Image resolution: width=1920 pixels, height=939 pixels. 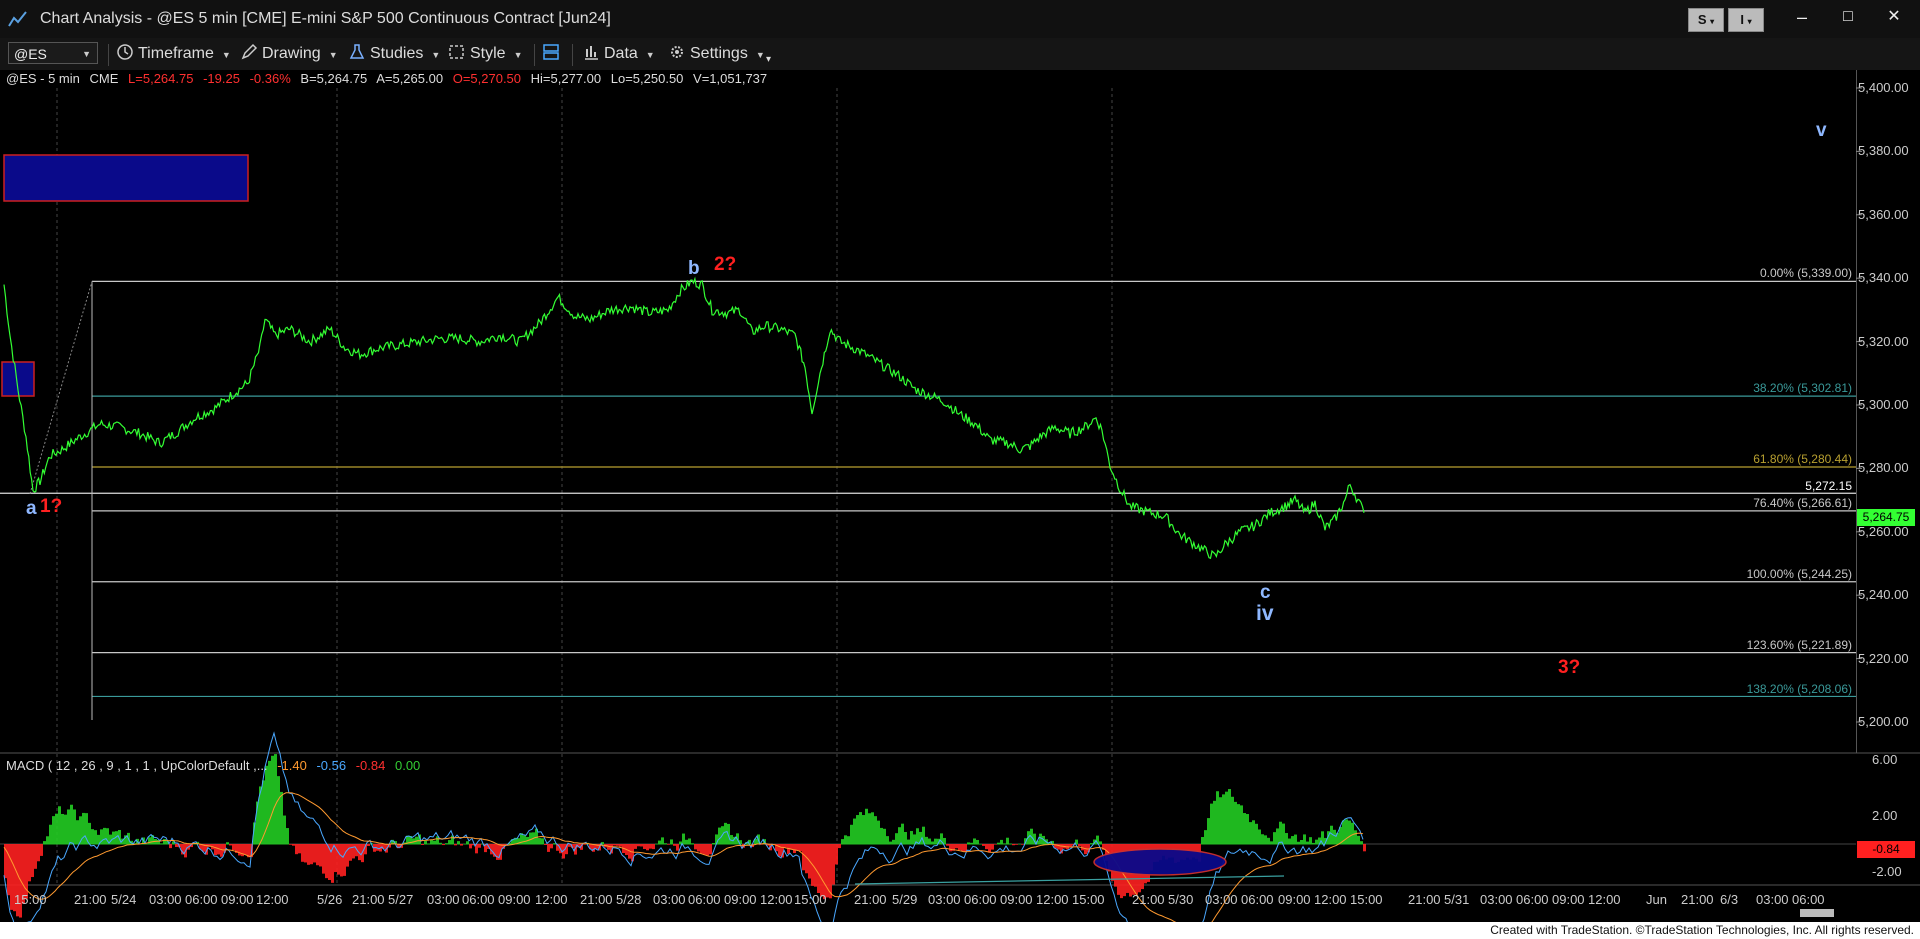 What do you see at coordinates (566, 78) in the screenshot?
I see `legend-high: Hi=5,277.00` at bounding box center [566, 78].